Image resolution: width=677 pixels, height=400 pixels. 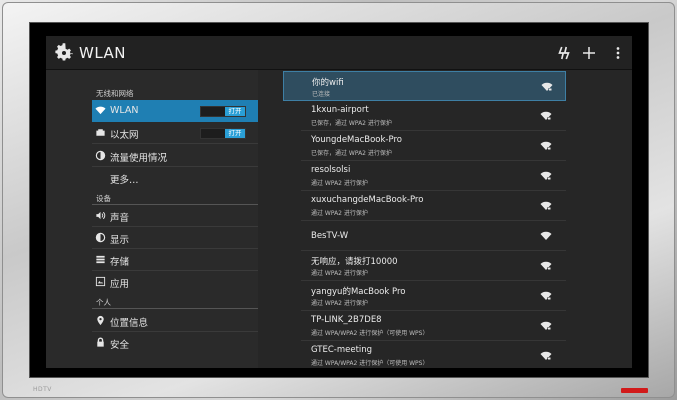 What do you see at coordinates (103, 198) in the screenshot?
I see `section-header-device: 设备` at bounding box center [103, 198].